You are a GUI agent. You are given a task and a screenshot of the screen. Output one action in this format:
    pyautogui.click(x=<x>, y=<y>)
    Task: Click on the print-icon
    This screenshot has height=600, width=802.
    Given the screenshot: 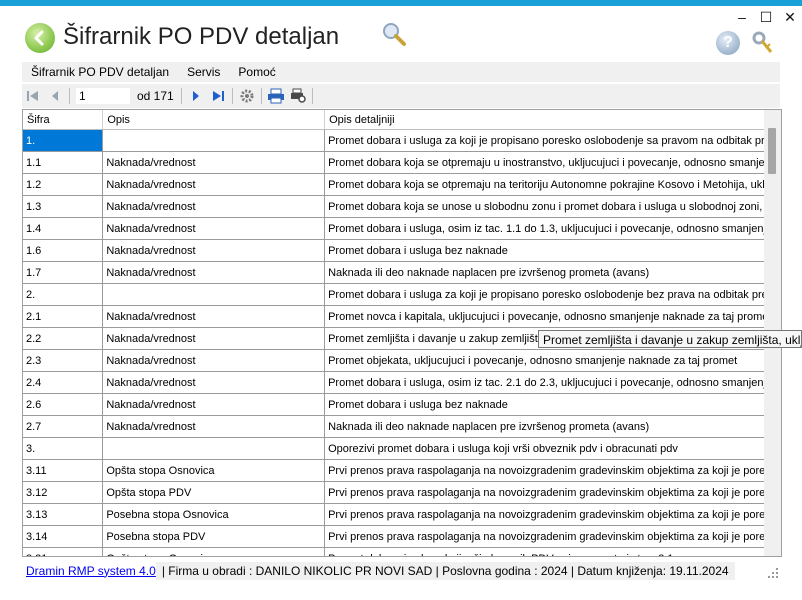 What is the action you would take?
    pyautogui.click(x=276, y=96)
    